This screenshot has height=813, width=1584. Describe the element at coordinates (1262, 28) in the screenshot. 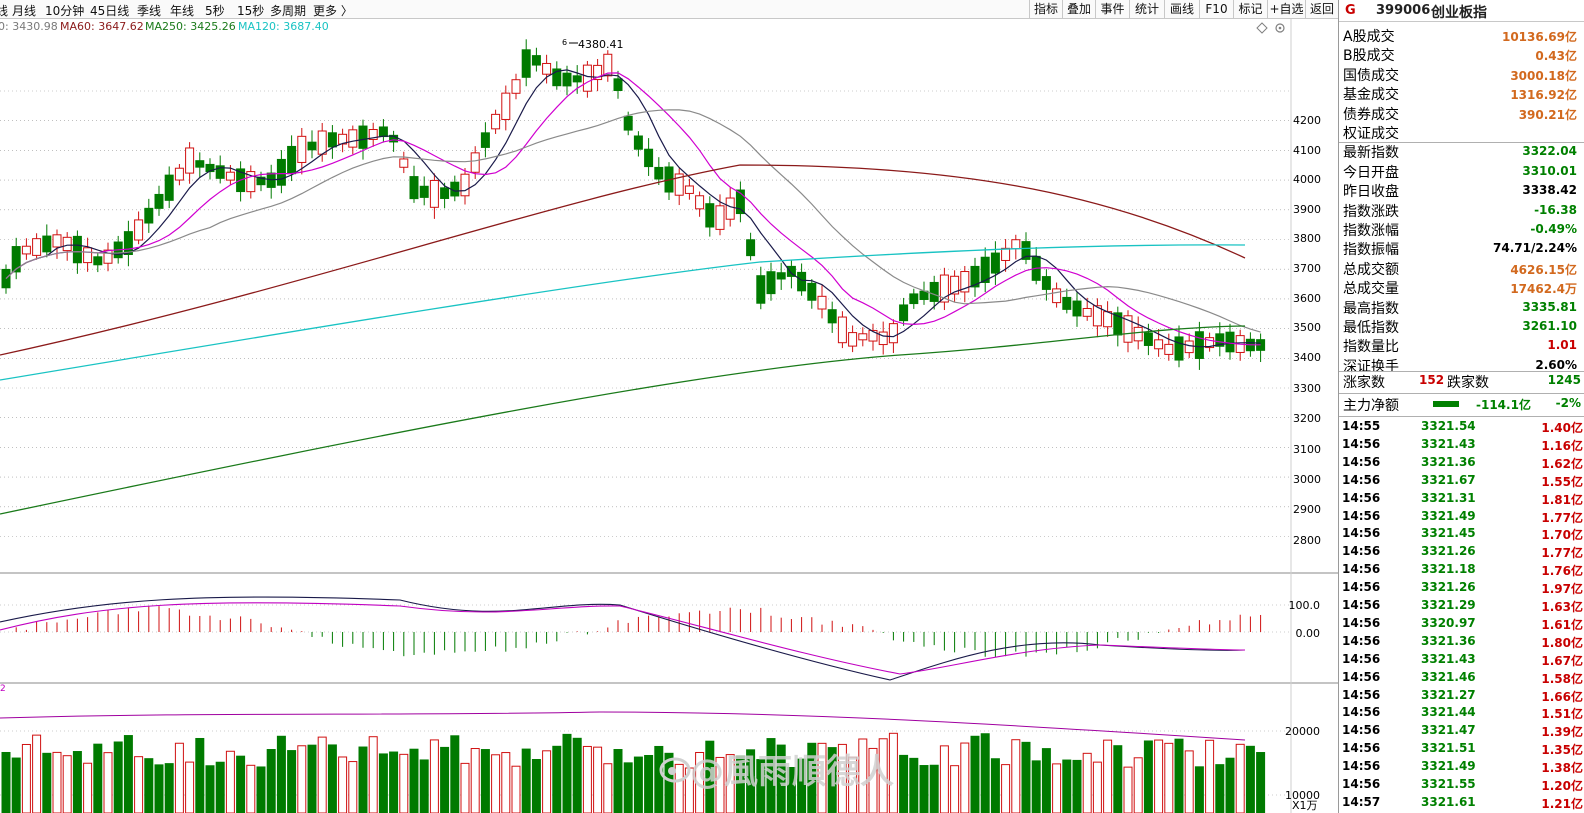

I see `diamond-icon` at that location.